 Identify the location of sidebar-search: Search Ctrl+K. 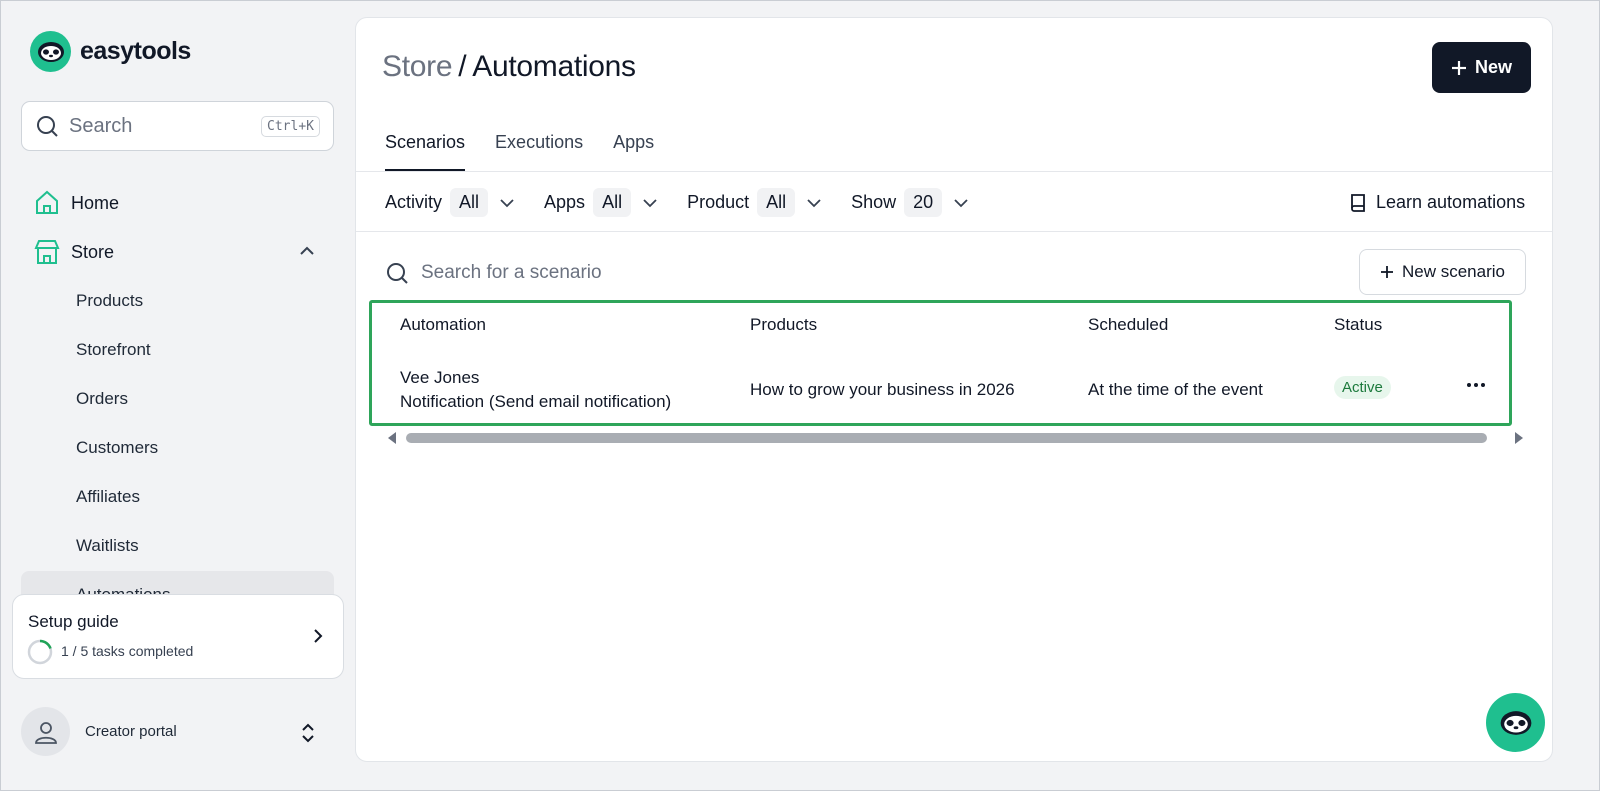
(177, 126).